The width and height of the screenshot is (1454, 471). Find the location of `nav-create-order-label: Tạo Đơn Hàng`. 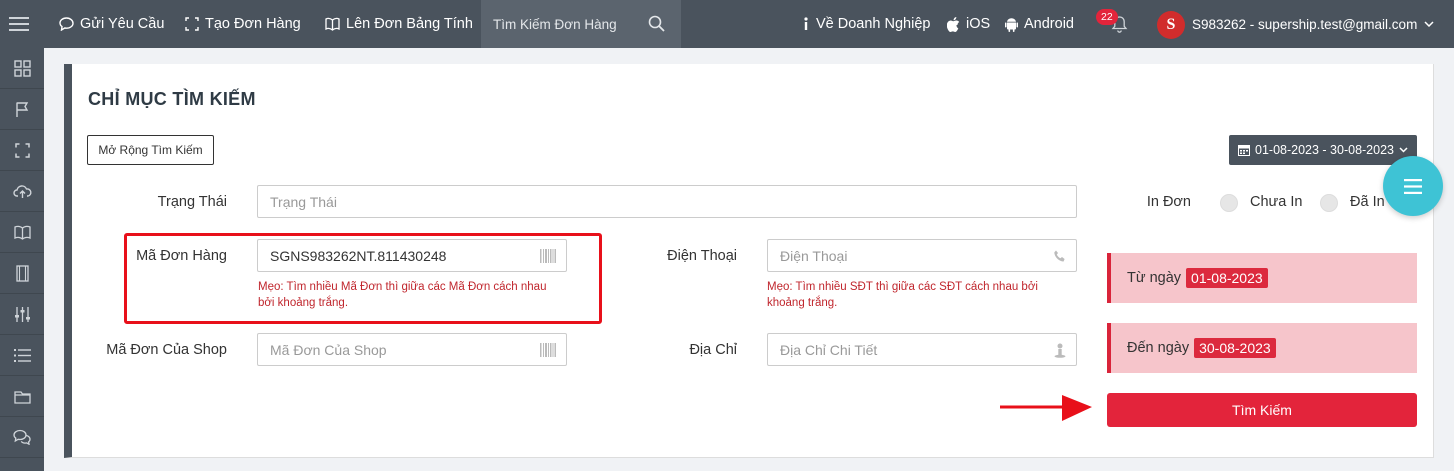

nav-create-order-label: Tạo Đơn Hàng is located at coordinates (253, 24).